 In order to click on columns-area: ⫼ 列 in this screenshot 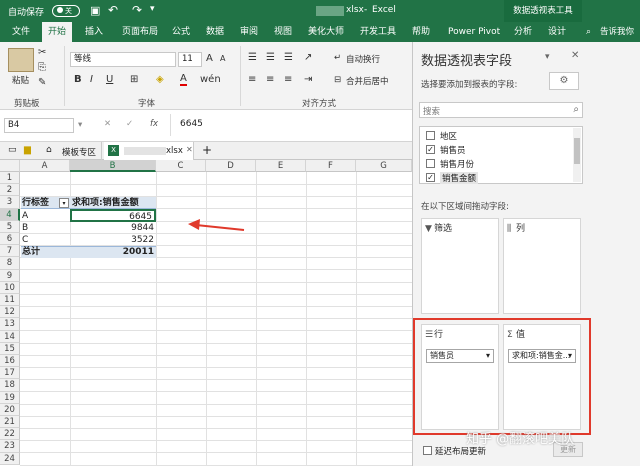, I will do `click(542, 266)`.